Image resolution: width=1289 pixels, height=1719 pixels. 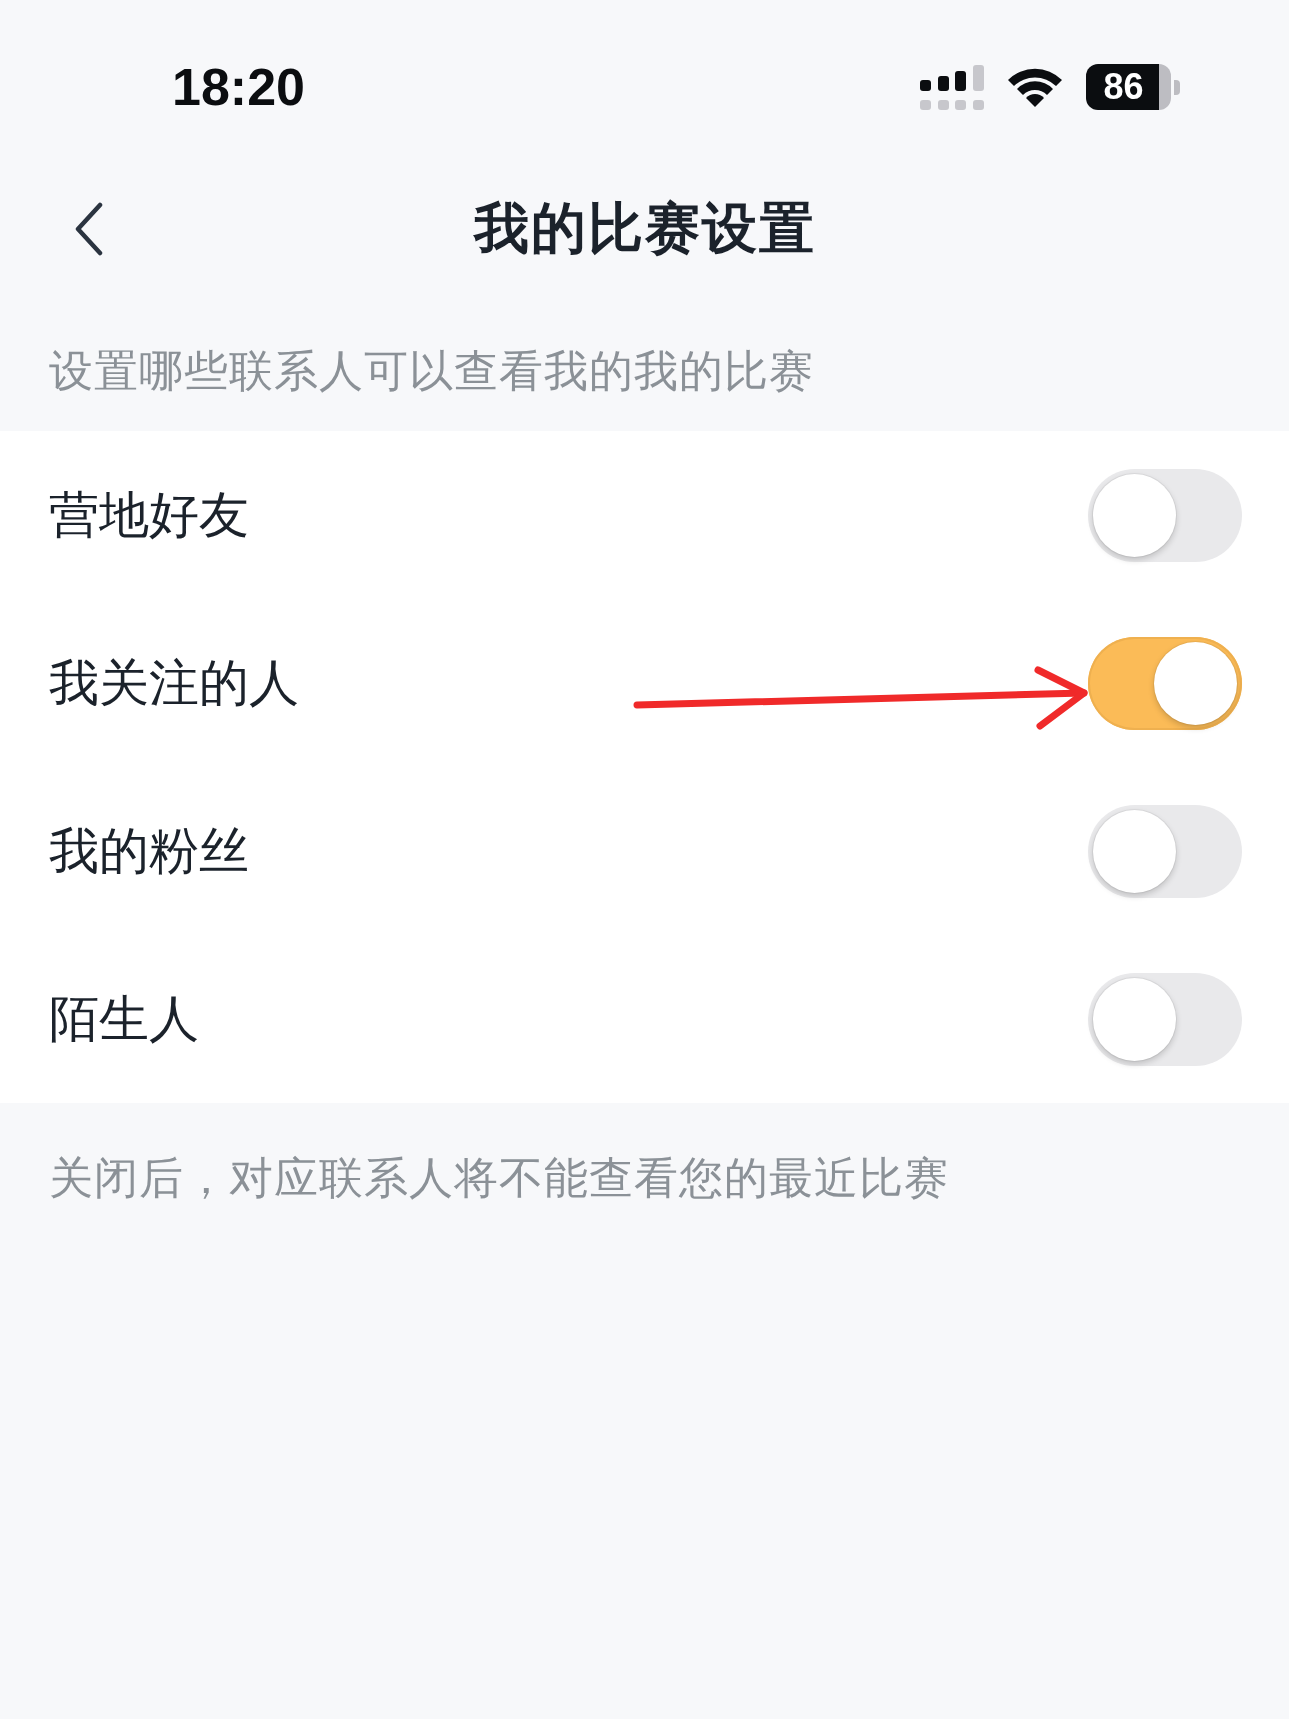 I want to click on status-time: 18:20, so click(x=238, y=87).